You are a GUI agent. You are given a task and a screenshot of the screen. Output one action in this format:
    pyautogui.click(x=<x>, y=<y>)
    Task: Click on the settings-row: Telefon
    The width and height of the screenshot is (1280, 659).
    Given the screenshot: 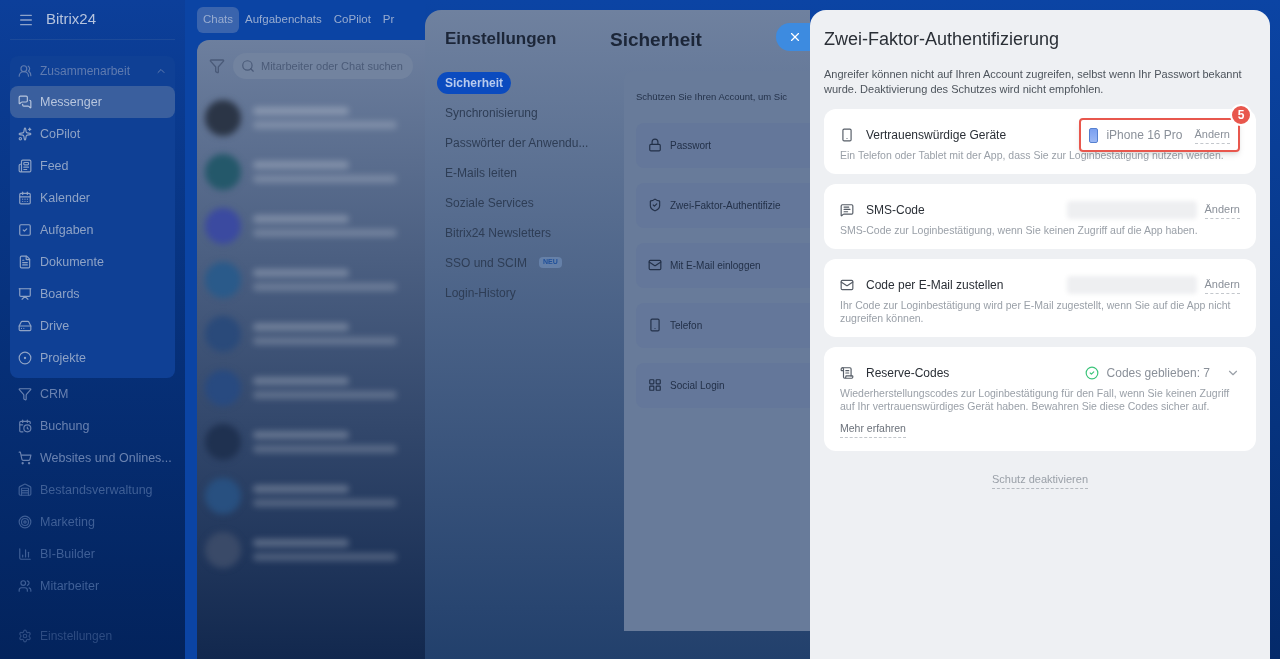 What is the action you would take?
    pyautogui.click(x=723, y=325)
    